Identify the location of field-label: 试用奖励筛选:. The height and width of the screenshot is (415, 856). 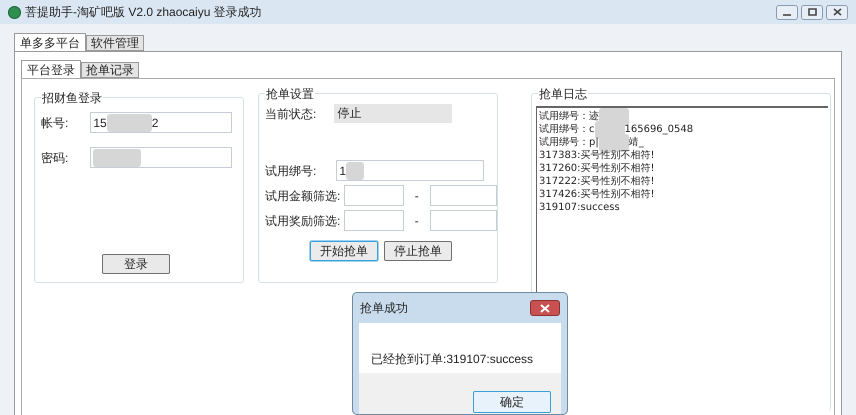
(303, 221).